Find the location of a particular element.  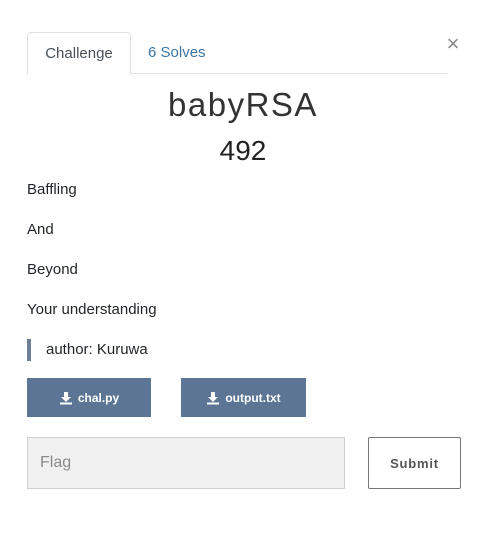

download-chal-py-button: chal.py is located at coordinates (89, 397).